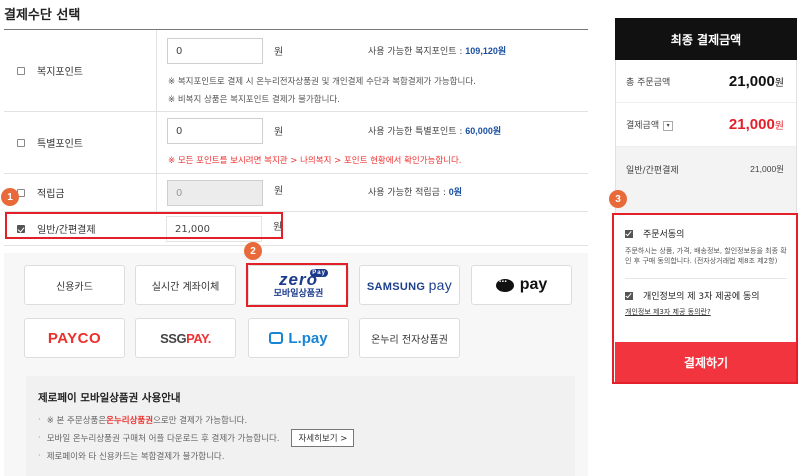 This screenshot has height=476, width=800. Describe the element at coordinates (10, 197) in the screenshot. I see `marker-1: 1` at that location.